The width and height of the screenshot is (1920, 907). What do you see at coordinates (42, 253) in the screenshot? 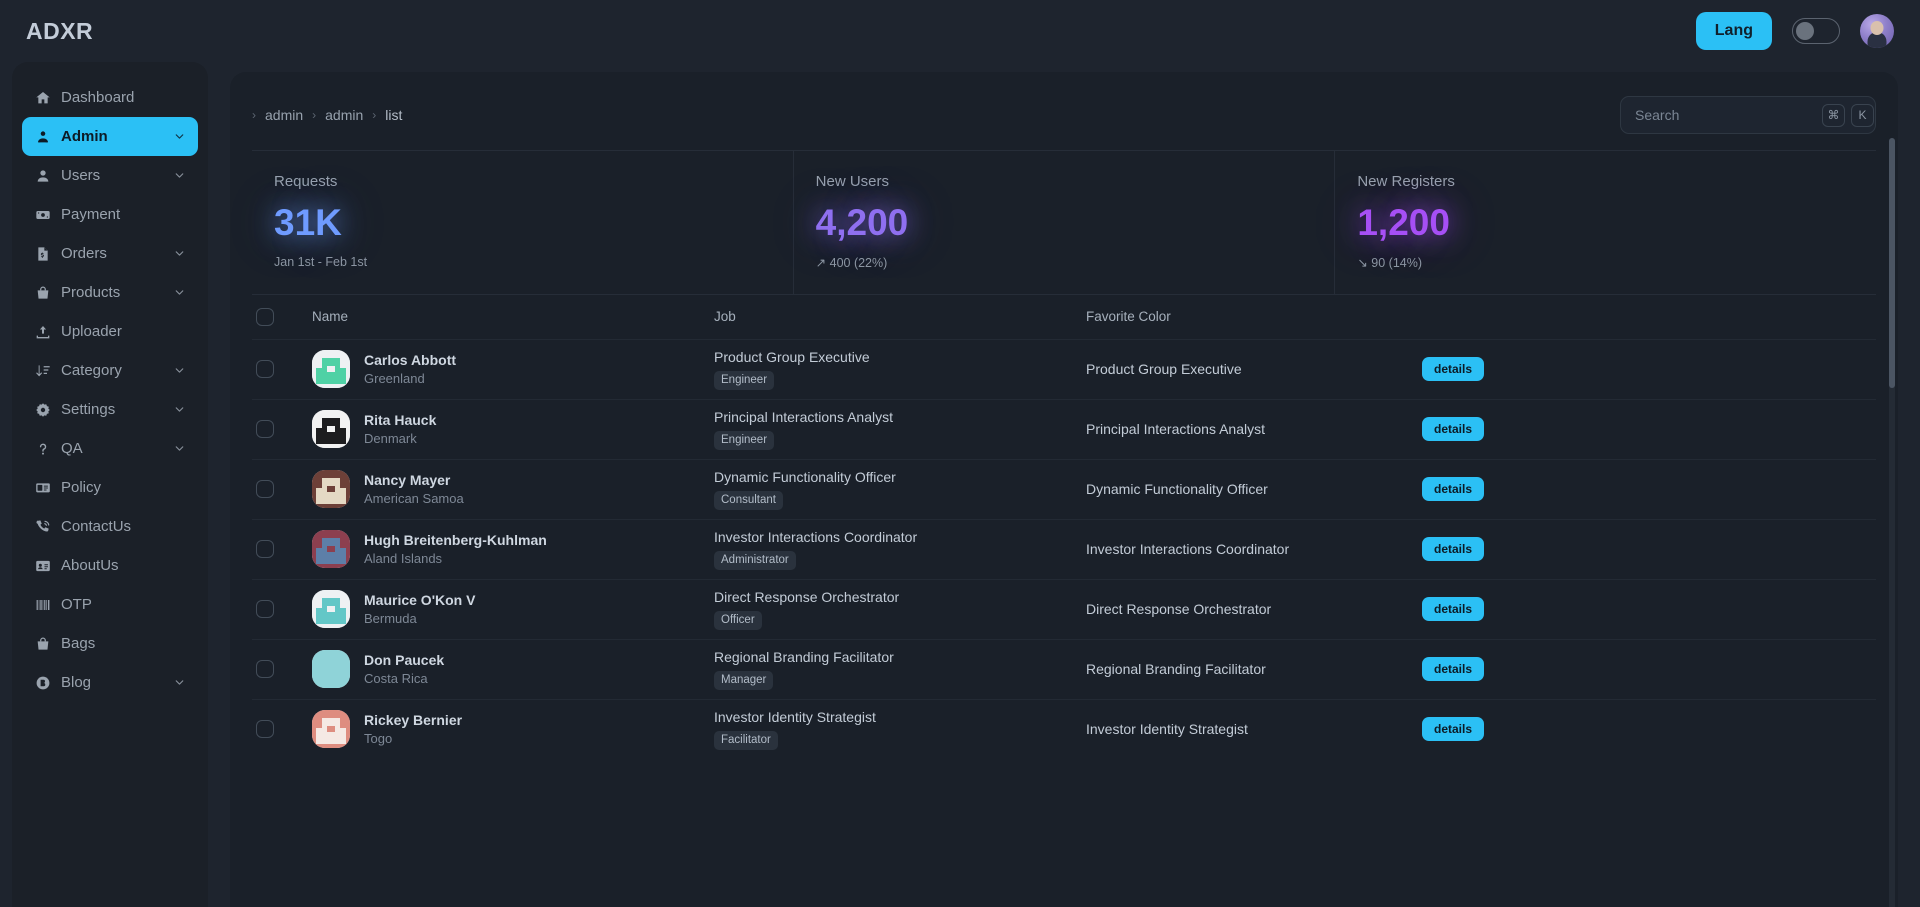
I see `invoice-icon` at bounding box center [42, 253].